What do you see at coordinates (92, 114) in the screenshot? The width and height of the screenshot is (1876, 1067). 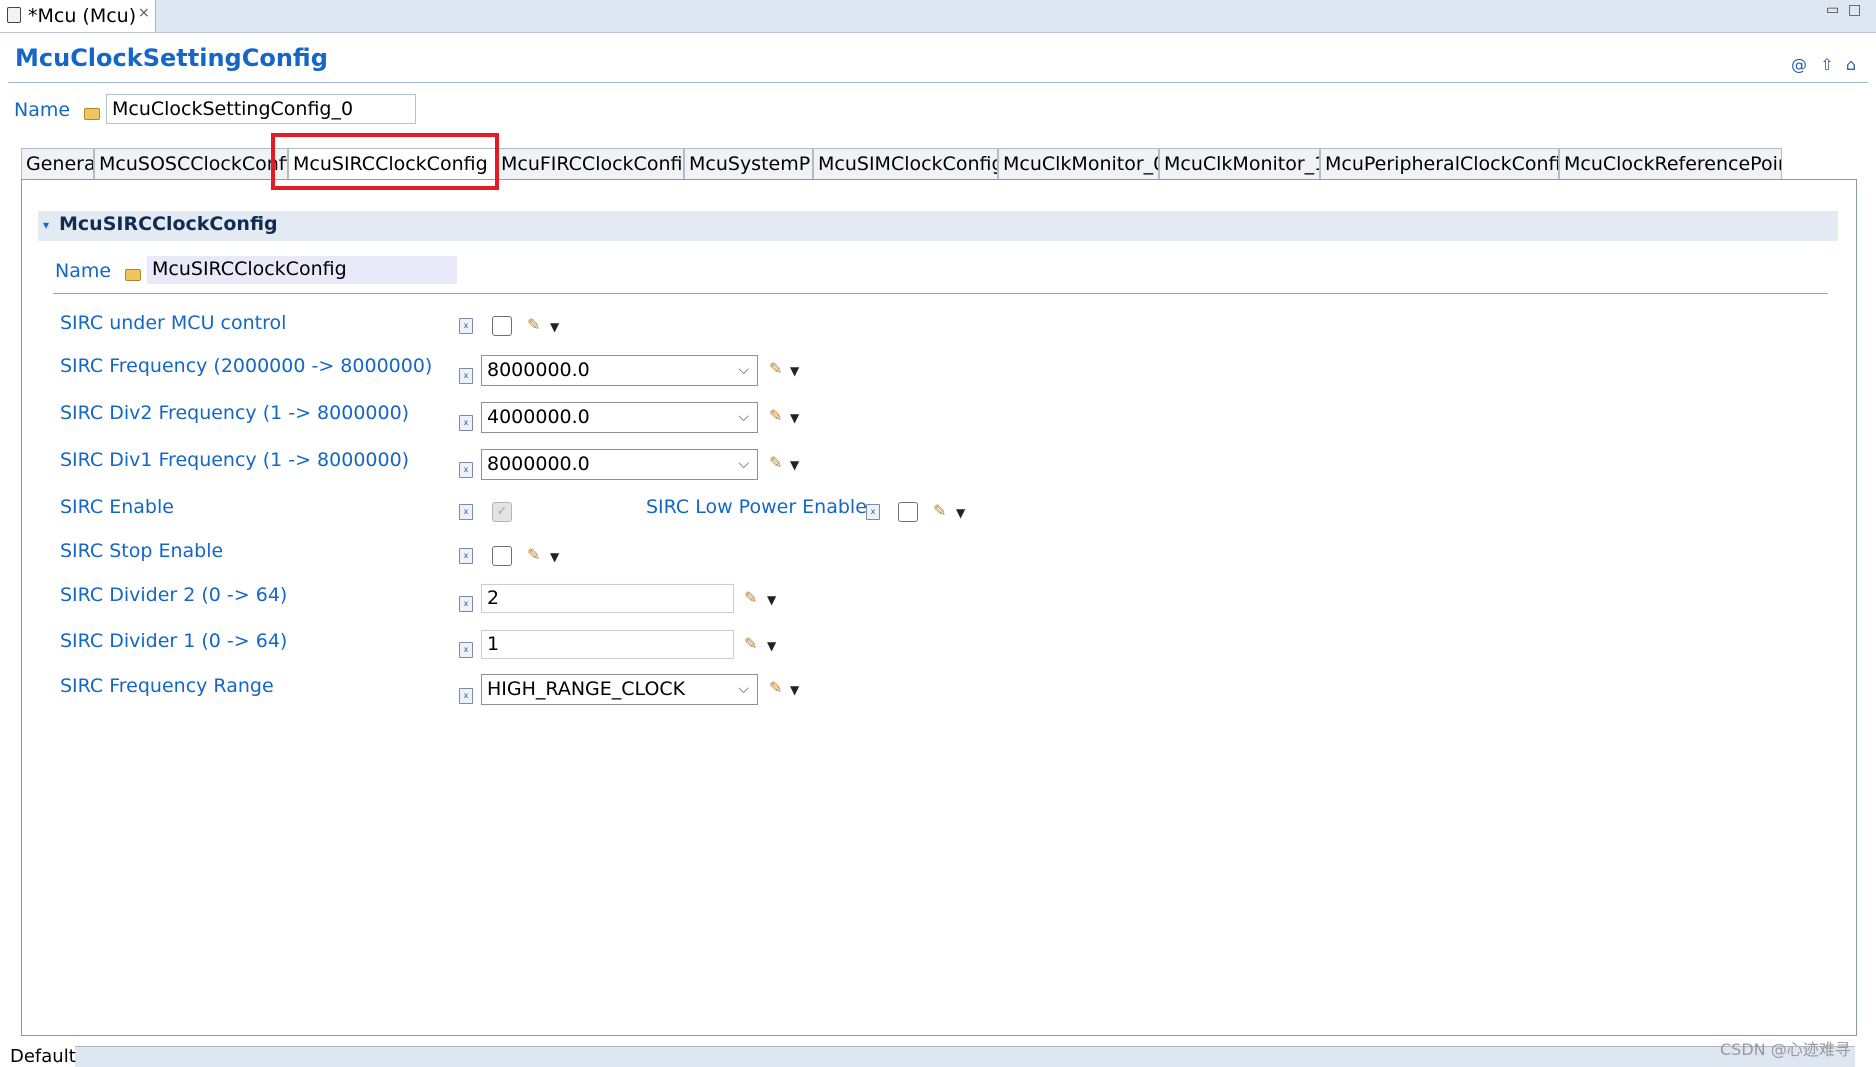 I see `folder-icon` at bounding box center [92, 114].